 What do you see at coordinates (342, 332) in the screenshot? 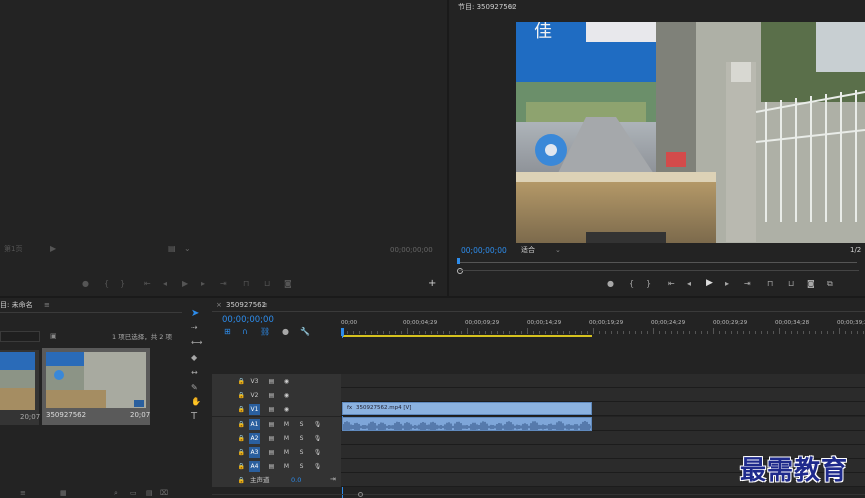
I see `timeline-playhead-handle` at bounding box center [342, 332].